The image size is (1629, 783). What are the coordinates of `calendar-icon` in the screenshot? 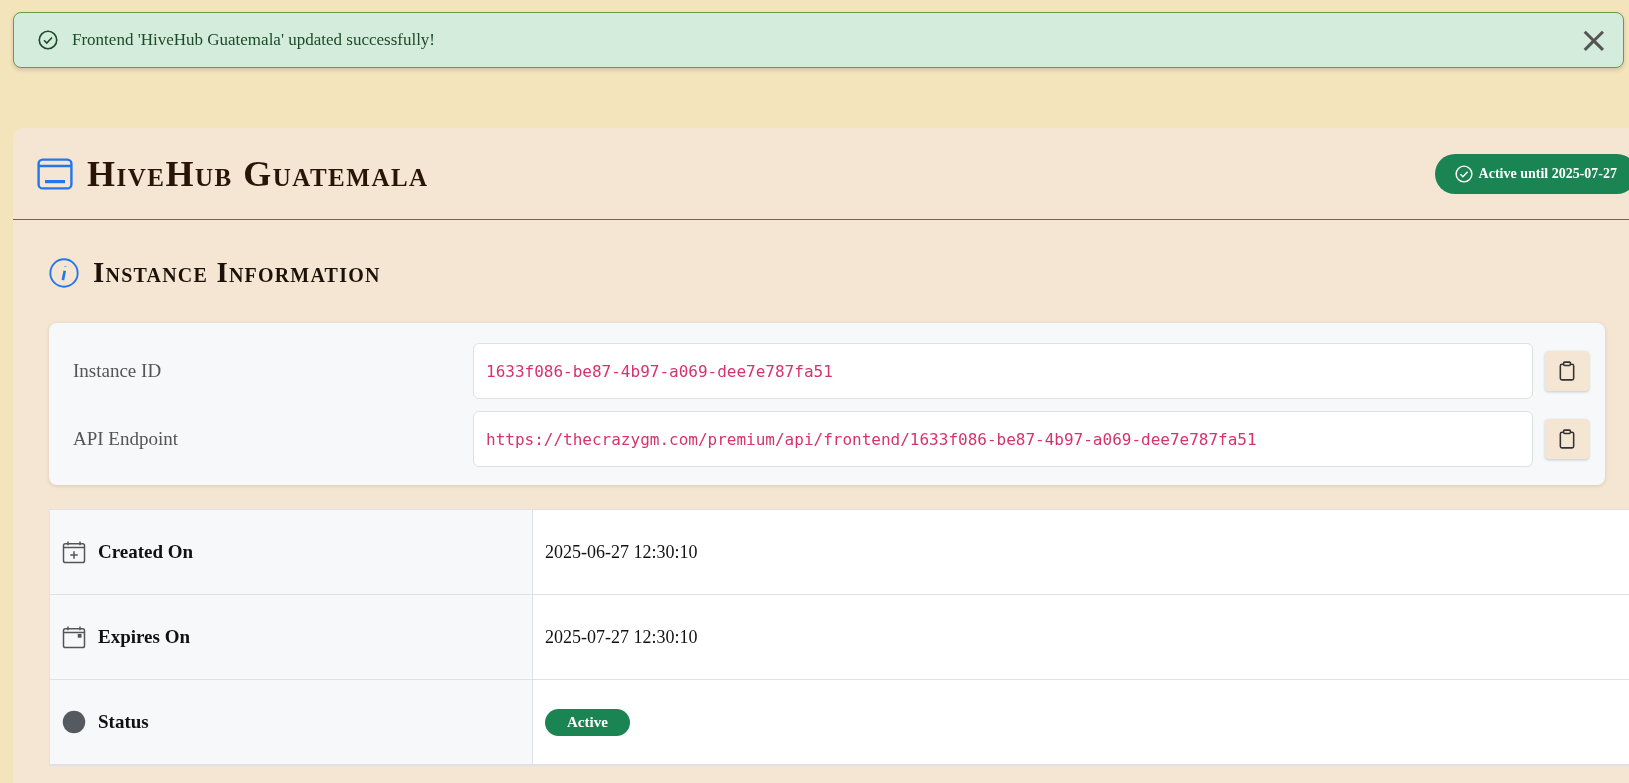 It's located at (74, 637).